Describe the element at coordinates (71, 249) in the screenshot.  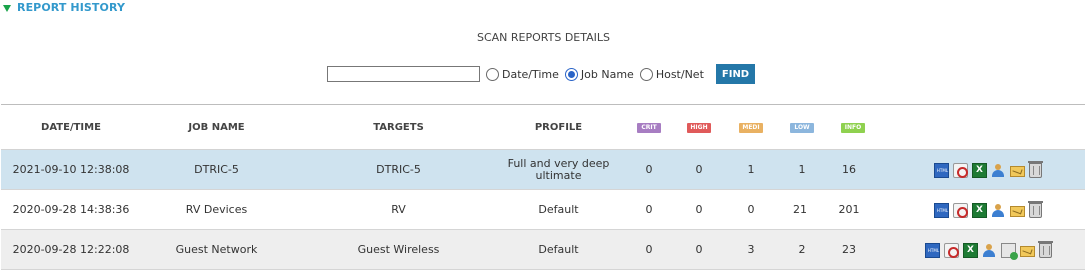
I see `cell-datetime: 2020-09-28 12:22:08` at that location.